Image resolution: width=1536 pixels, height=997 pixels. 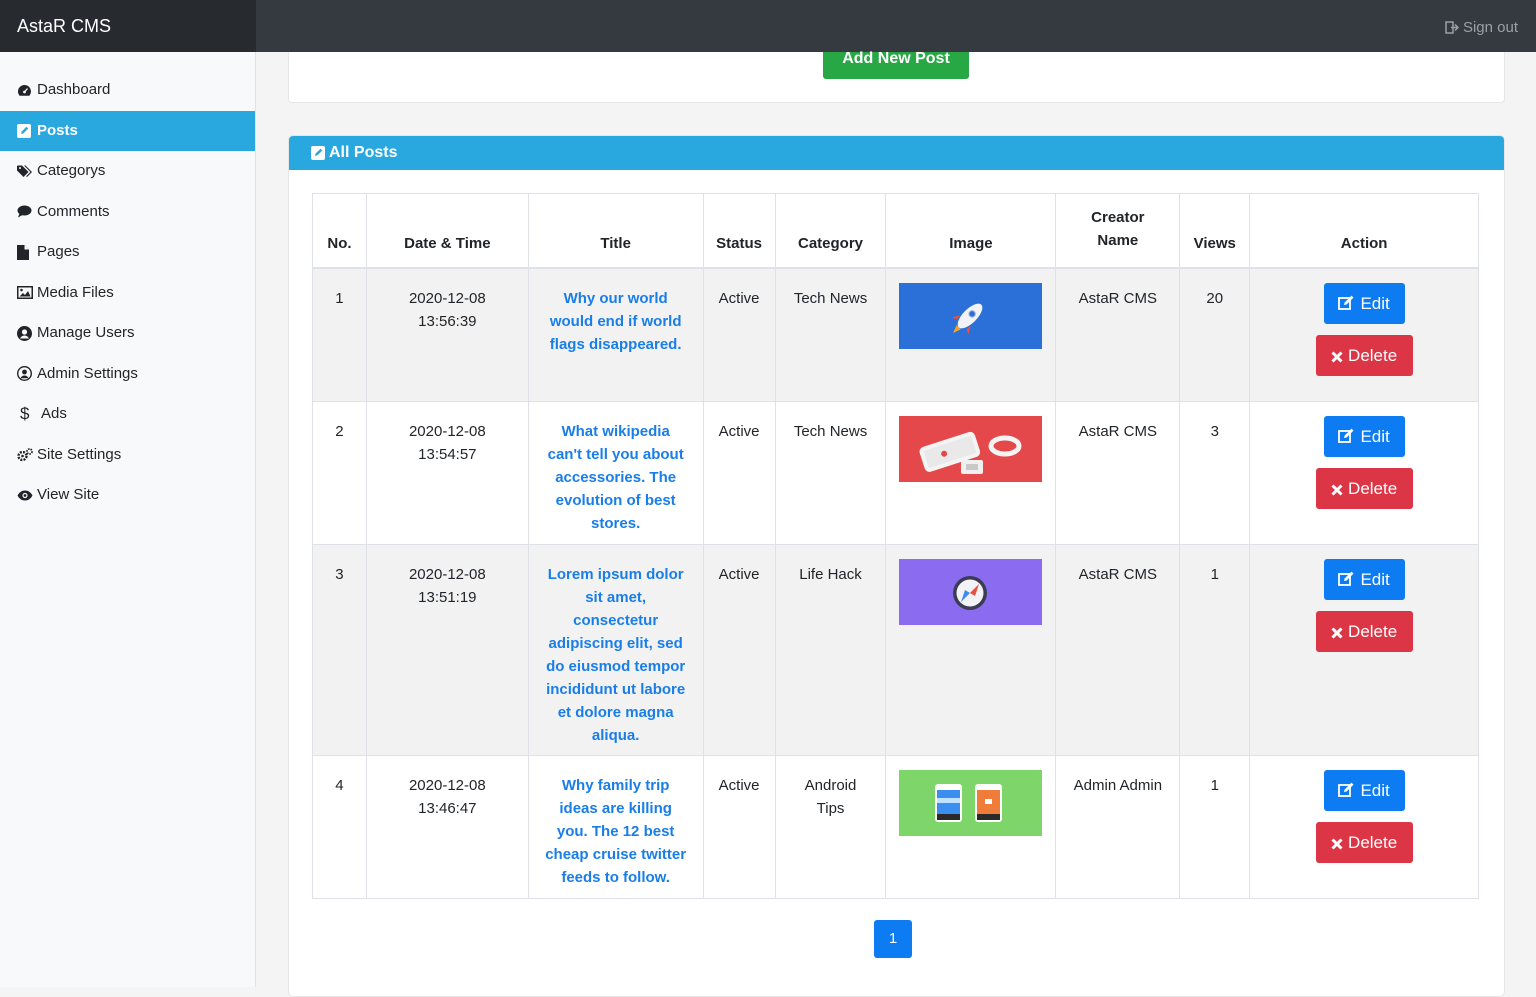 What do you see at coordinates (27, 293) in the screenshot?
I see `image-icon` at bounding box center [27, 293].